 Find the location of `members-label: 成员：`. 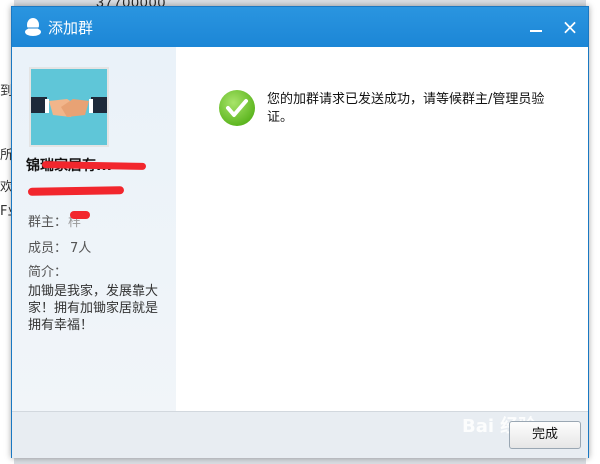

members-label: 成员： is located at coordinates (48, 248).